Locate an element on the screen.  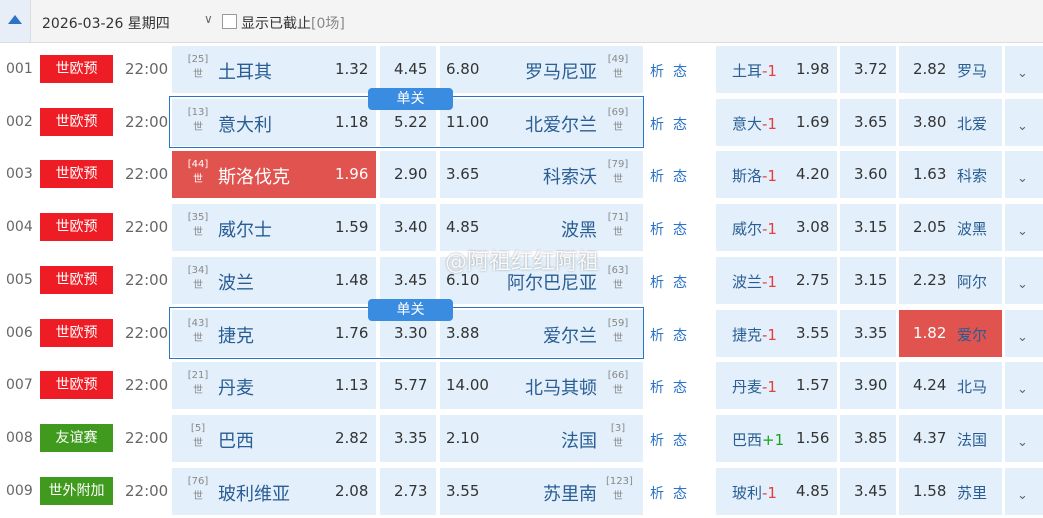
draw-option: 3.35 is located at coordinates (408, 438).